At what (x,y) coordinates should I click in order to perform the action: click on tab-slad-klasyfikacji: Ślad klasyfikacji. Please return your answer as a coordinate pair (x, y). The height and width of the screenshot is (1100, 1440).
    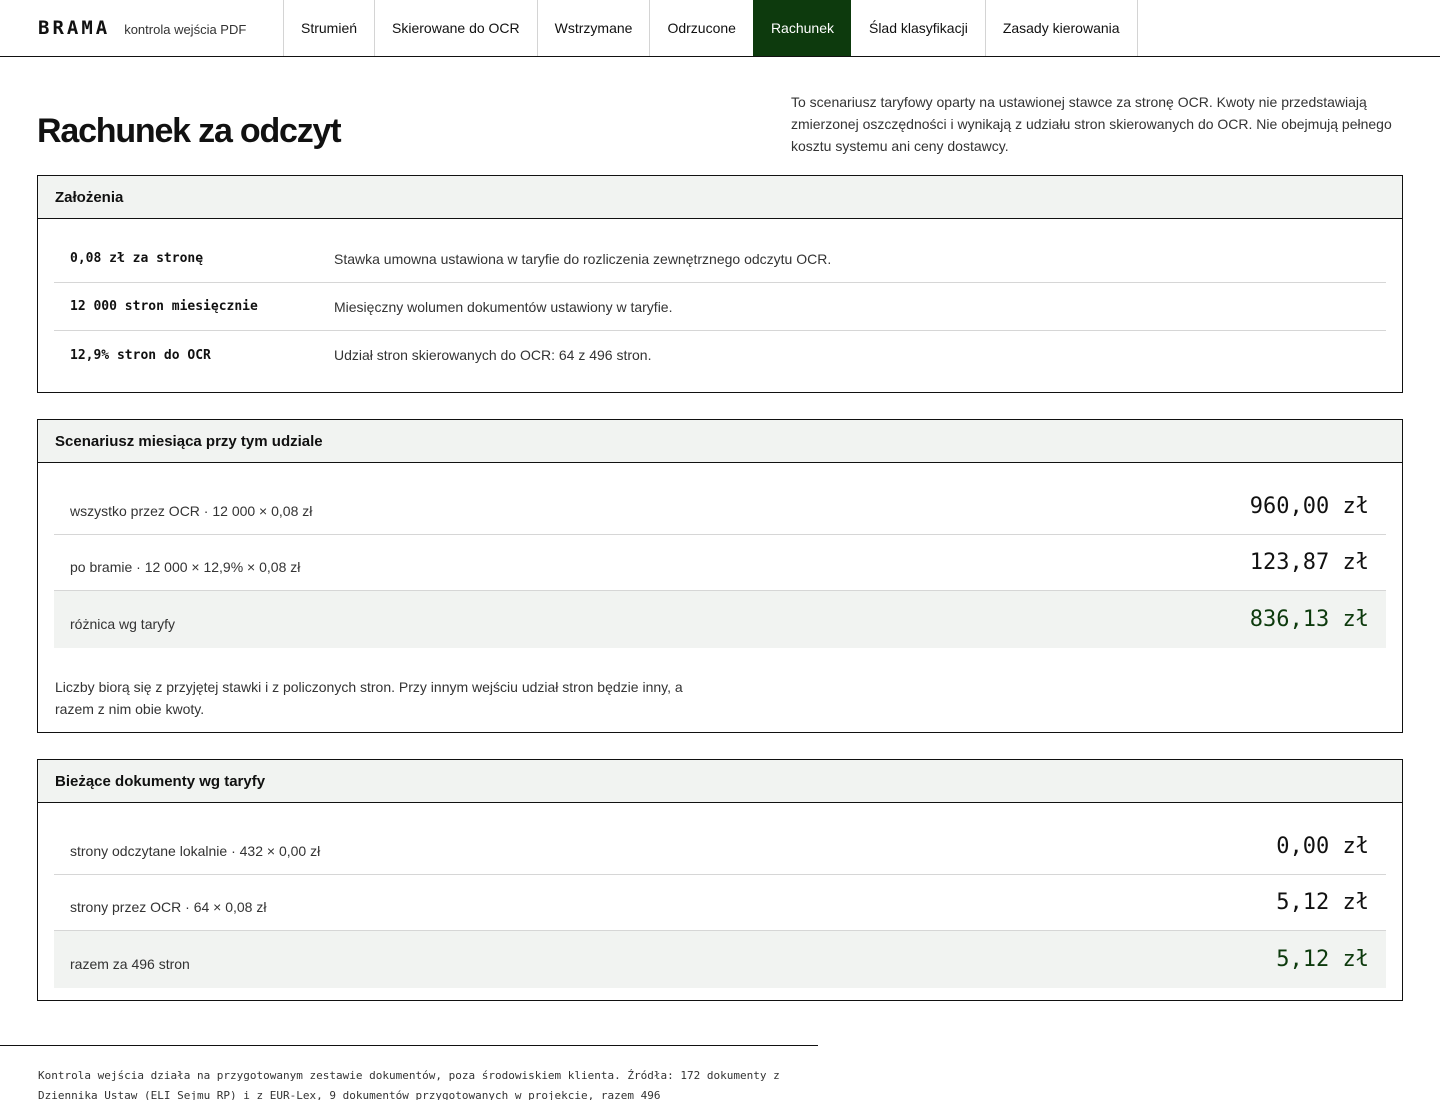
    Looking at the image, I should click on (918, 28).